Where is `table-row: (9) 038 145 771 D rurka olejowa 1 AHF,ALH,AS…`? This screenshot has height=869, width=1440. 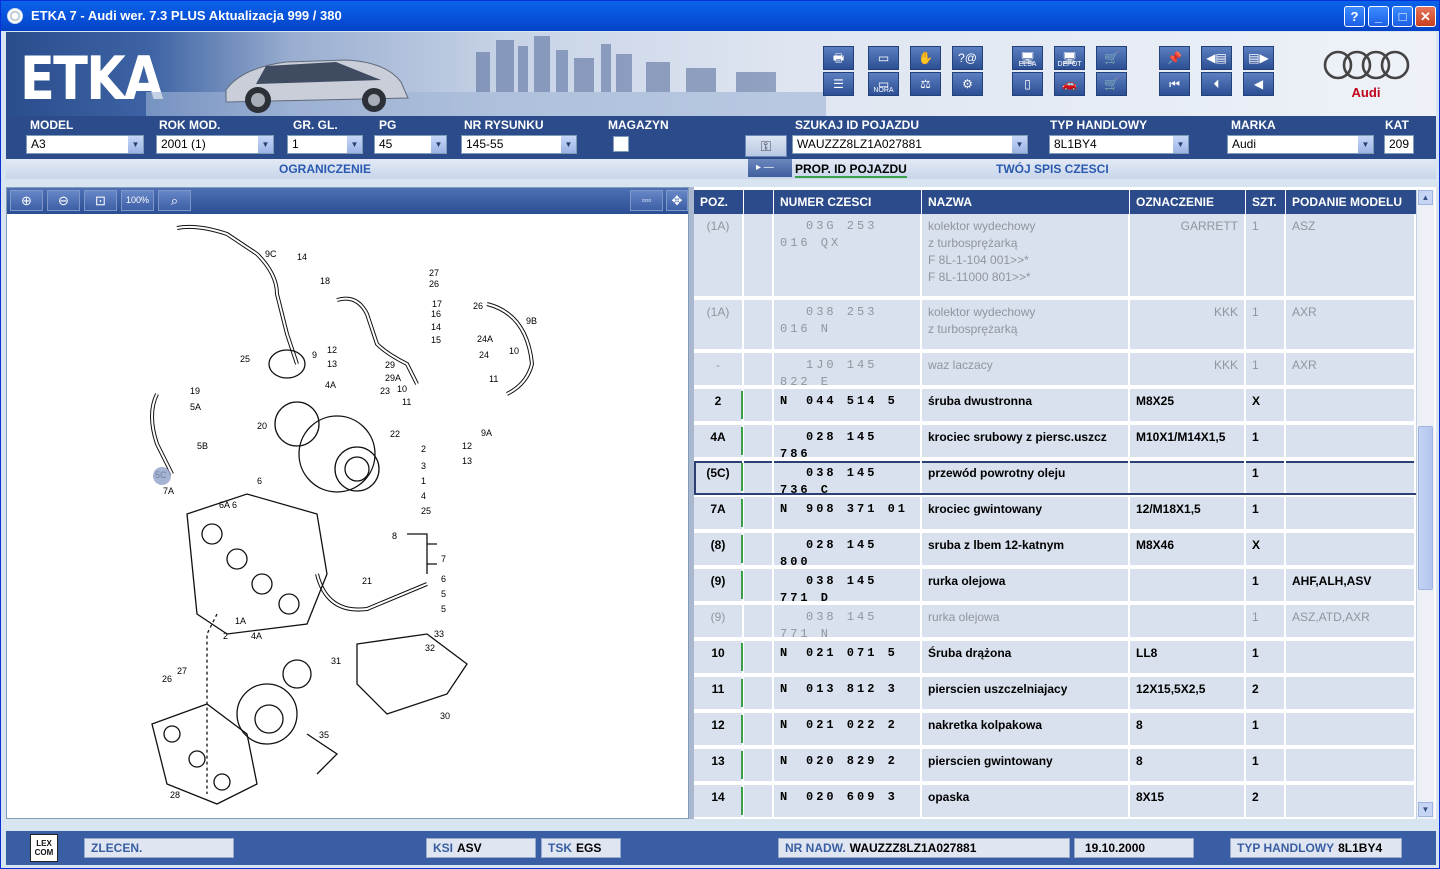
table-row: (9) 038 145 771 D rurka olejowa 1 AHF,ALH,AS… is located at coordinates (1055, 587).